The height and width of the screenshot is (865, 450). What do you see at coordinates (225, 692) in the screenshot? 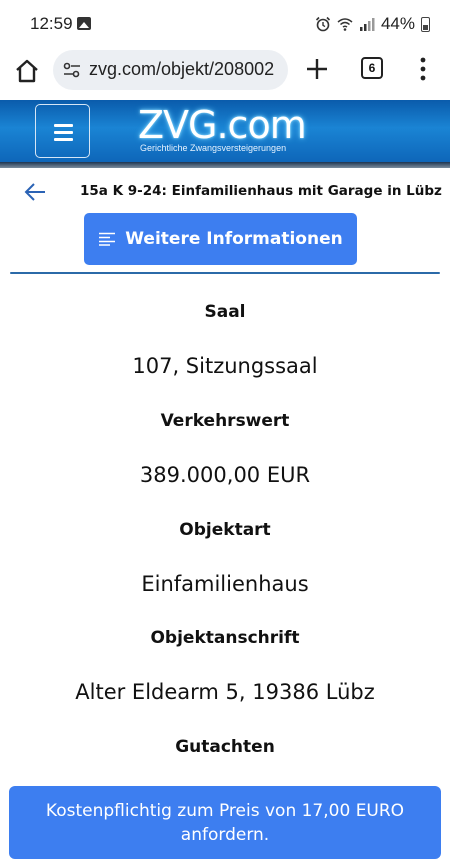
I see `detail-value-objektanschrift: Alter Eldearm 5, 19386 Lübz` at bounding box center [225, 692].